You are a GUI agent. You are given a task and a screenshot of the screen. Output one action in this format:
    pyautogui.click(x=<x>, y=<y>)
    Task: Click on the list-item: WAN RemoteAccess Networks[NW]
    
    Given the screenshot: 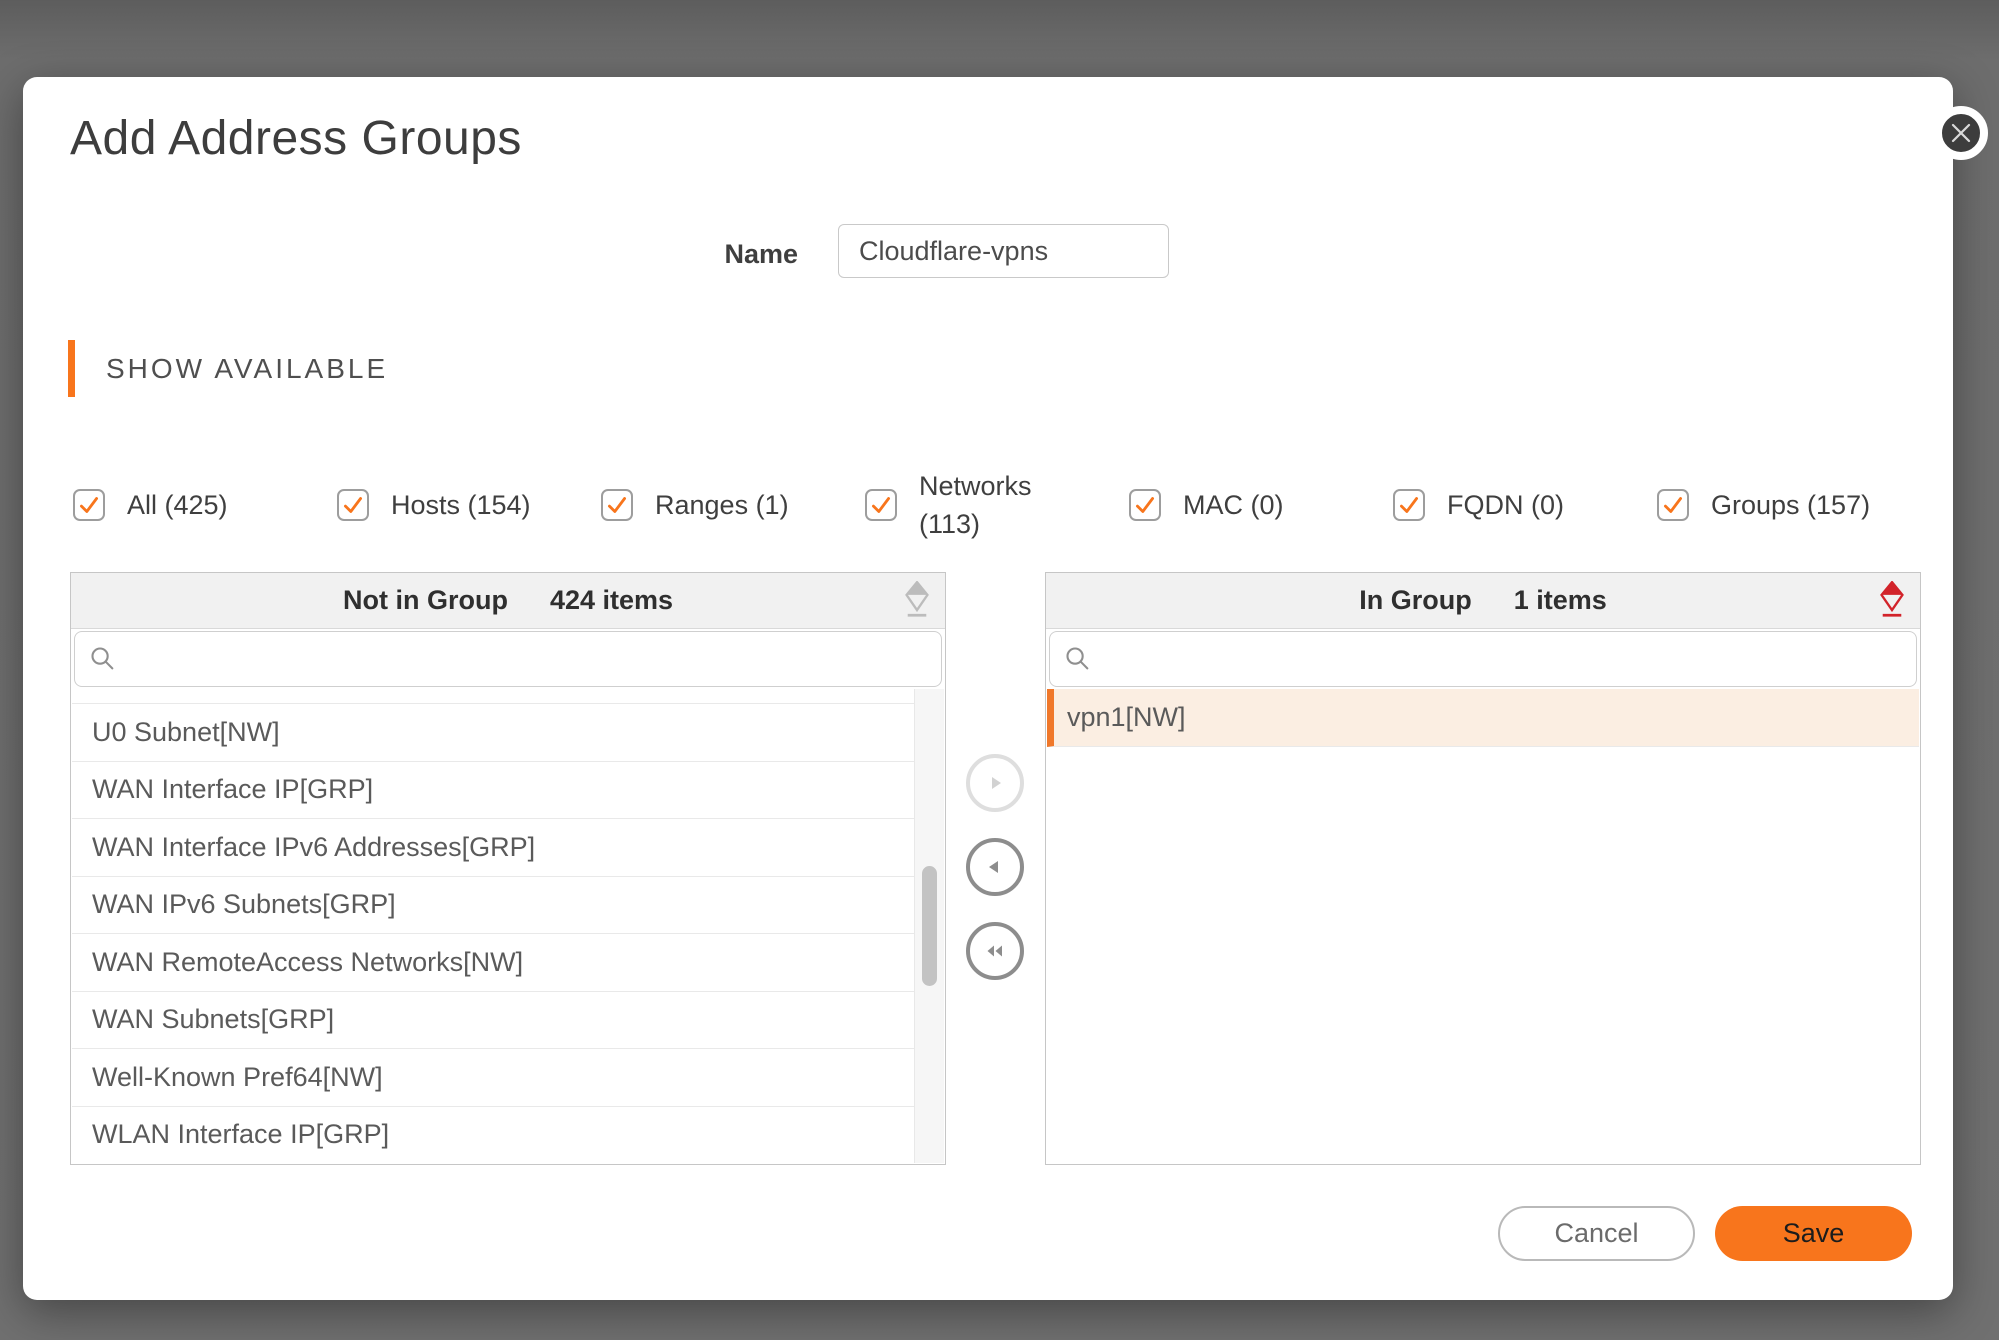 What is the action you would take?
    pyautogui.click(x=493, y=963)
    